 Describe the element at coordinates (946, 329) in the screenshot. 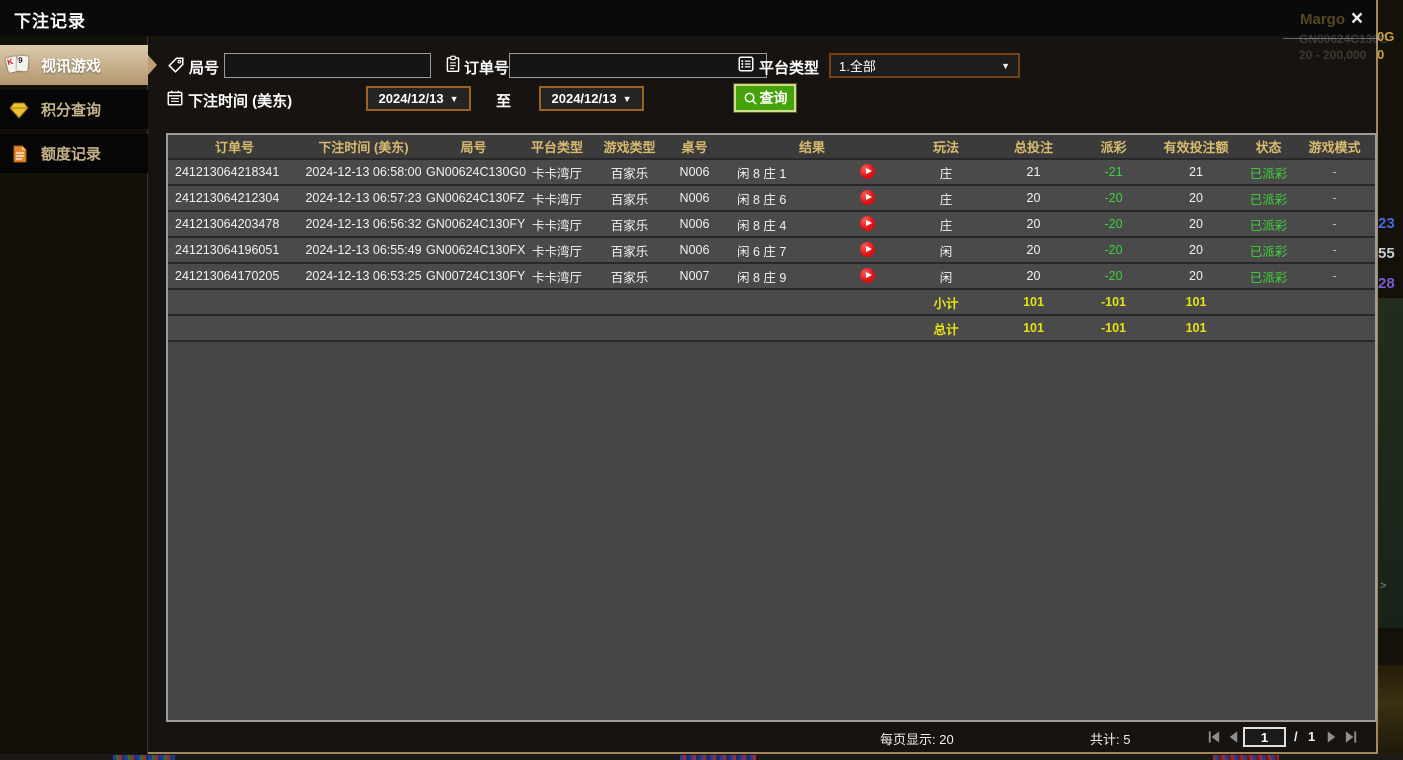

I see `total-label: 总计` at that location.